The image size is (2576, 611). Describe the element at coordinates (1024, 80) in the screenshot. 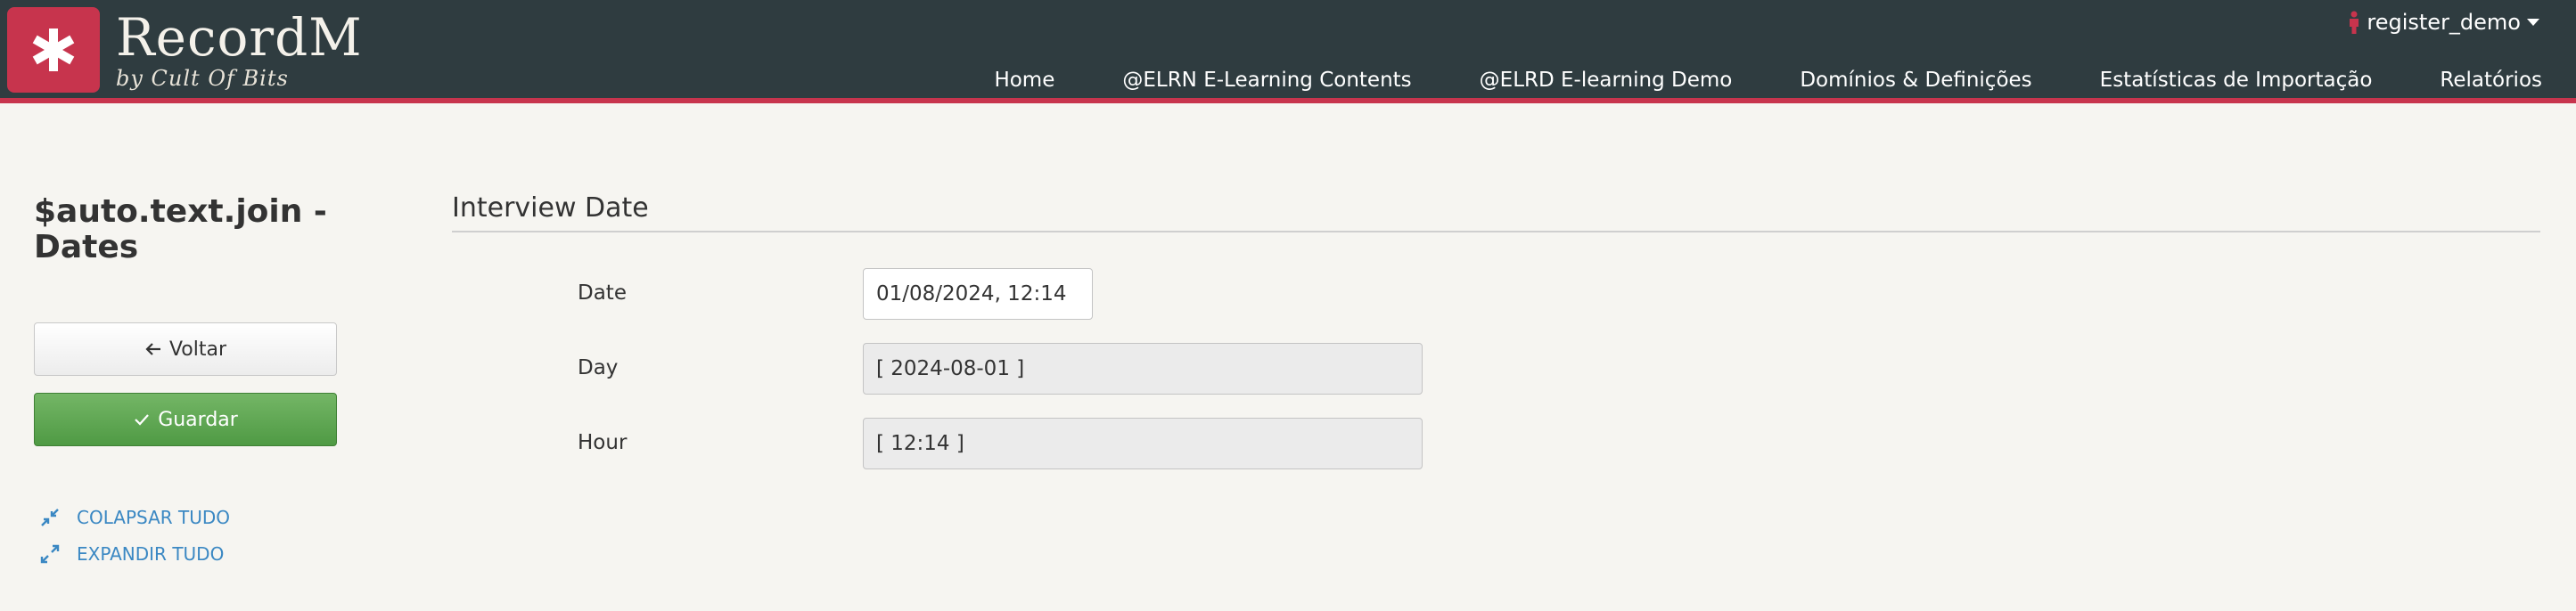

I see `nav-home: Home` at that location.